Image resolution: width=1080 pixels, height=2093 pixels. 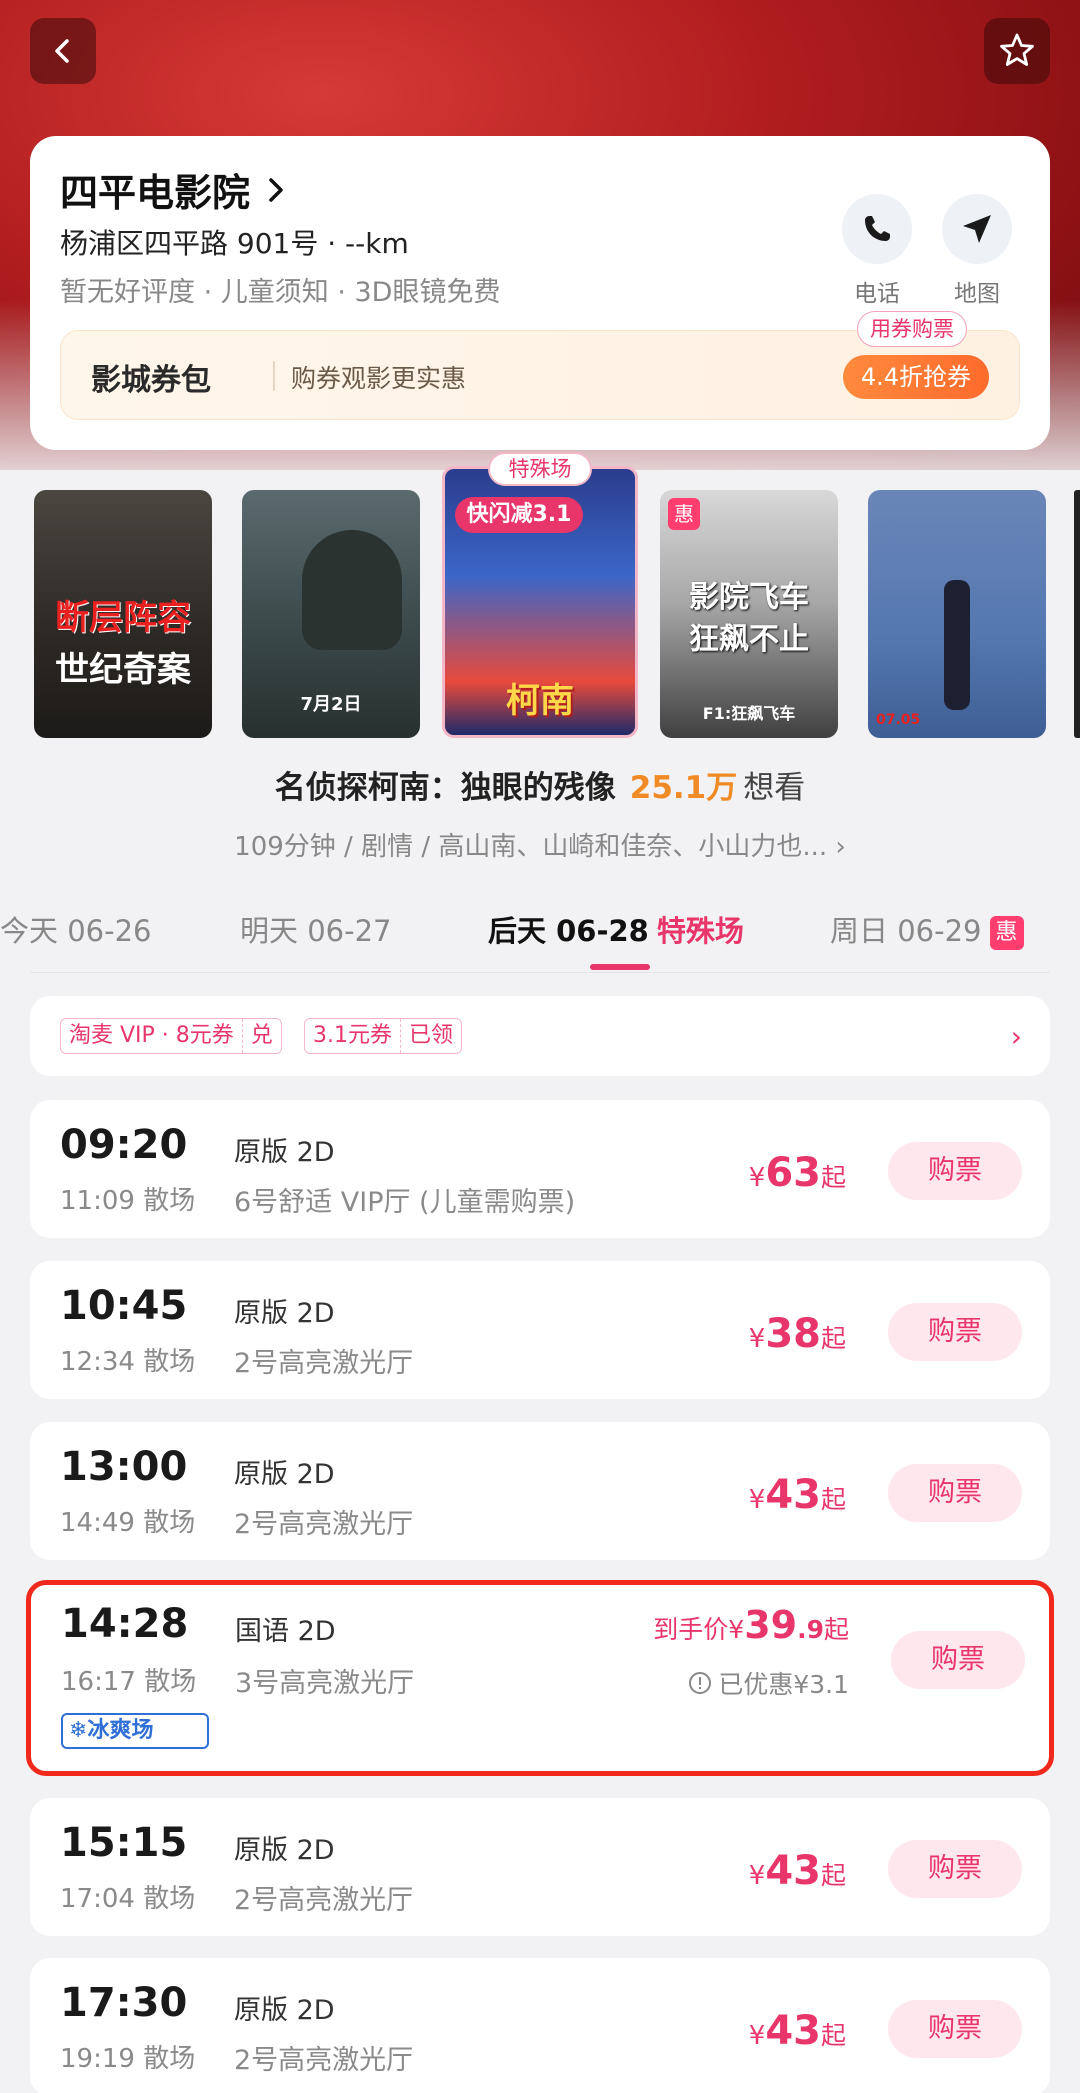 I want to click on price: ¥43起, so click(x=797, y=1495).